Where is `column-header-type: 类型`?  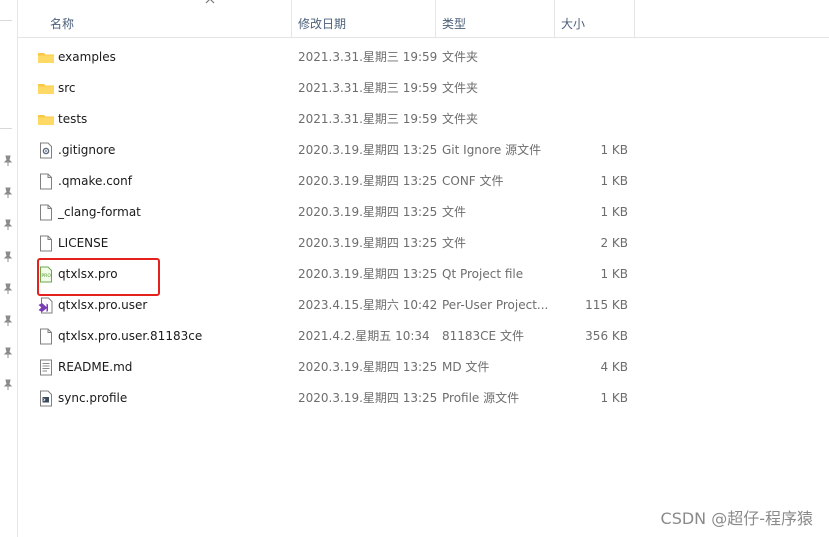 column-header-type: 类型 is located at coordinates (495, 19).